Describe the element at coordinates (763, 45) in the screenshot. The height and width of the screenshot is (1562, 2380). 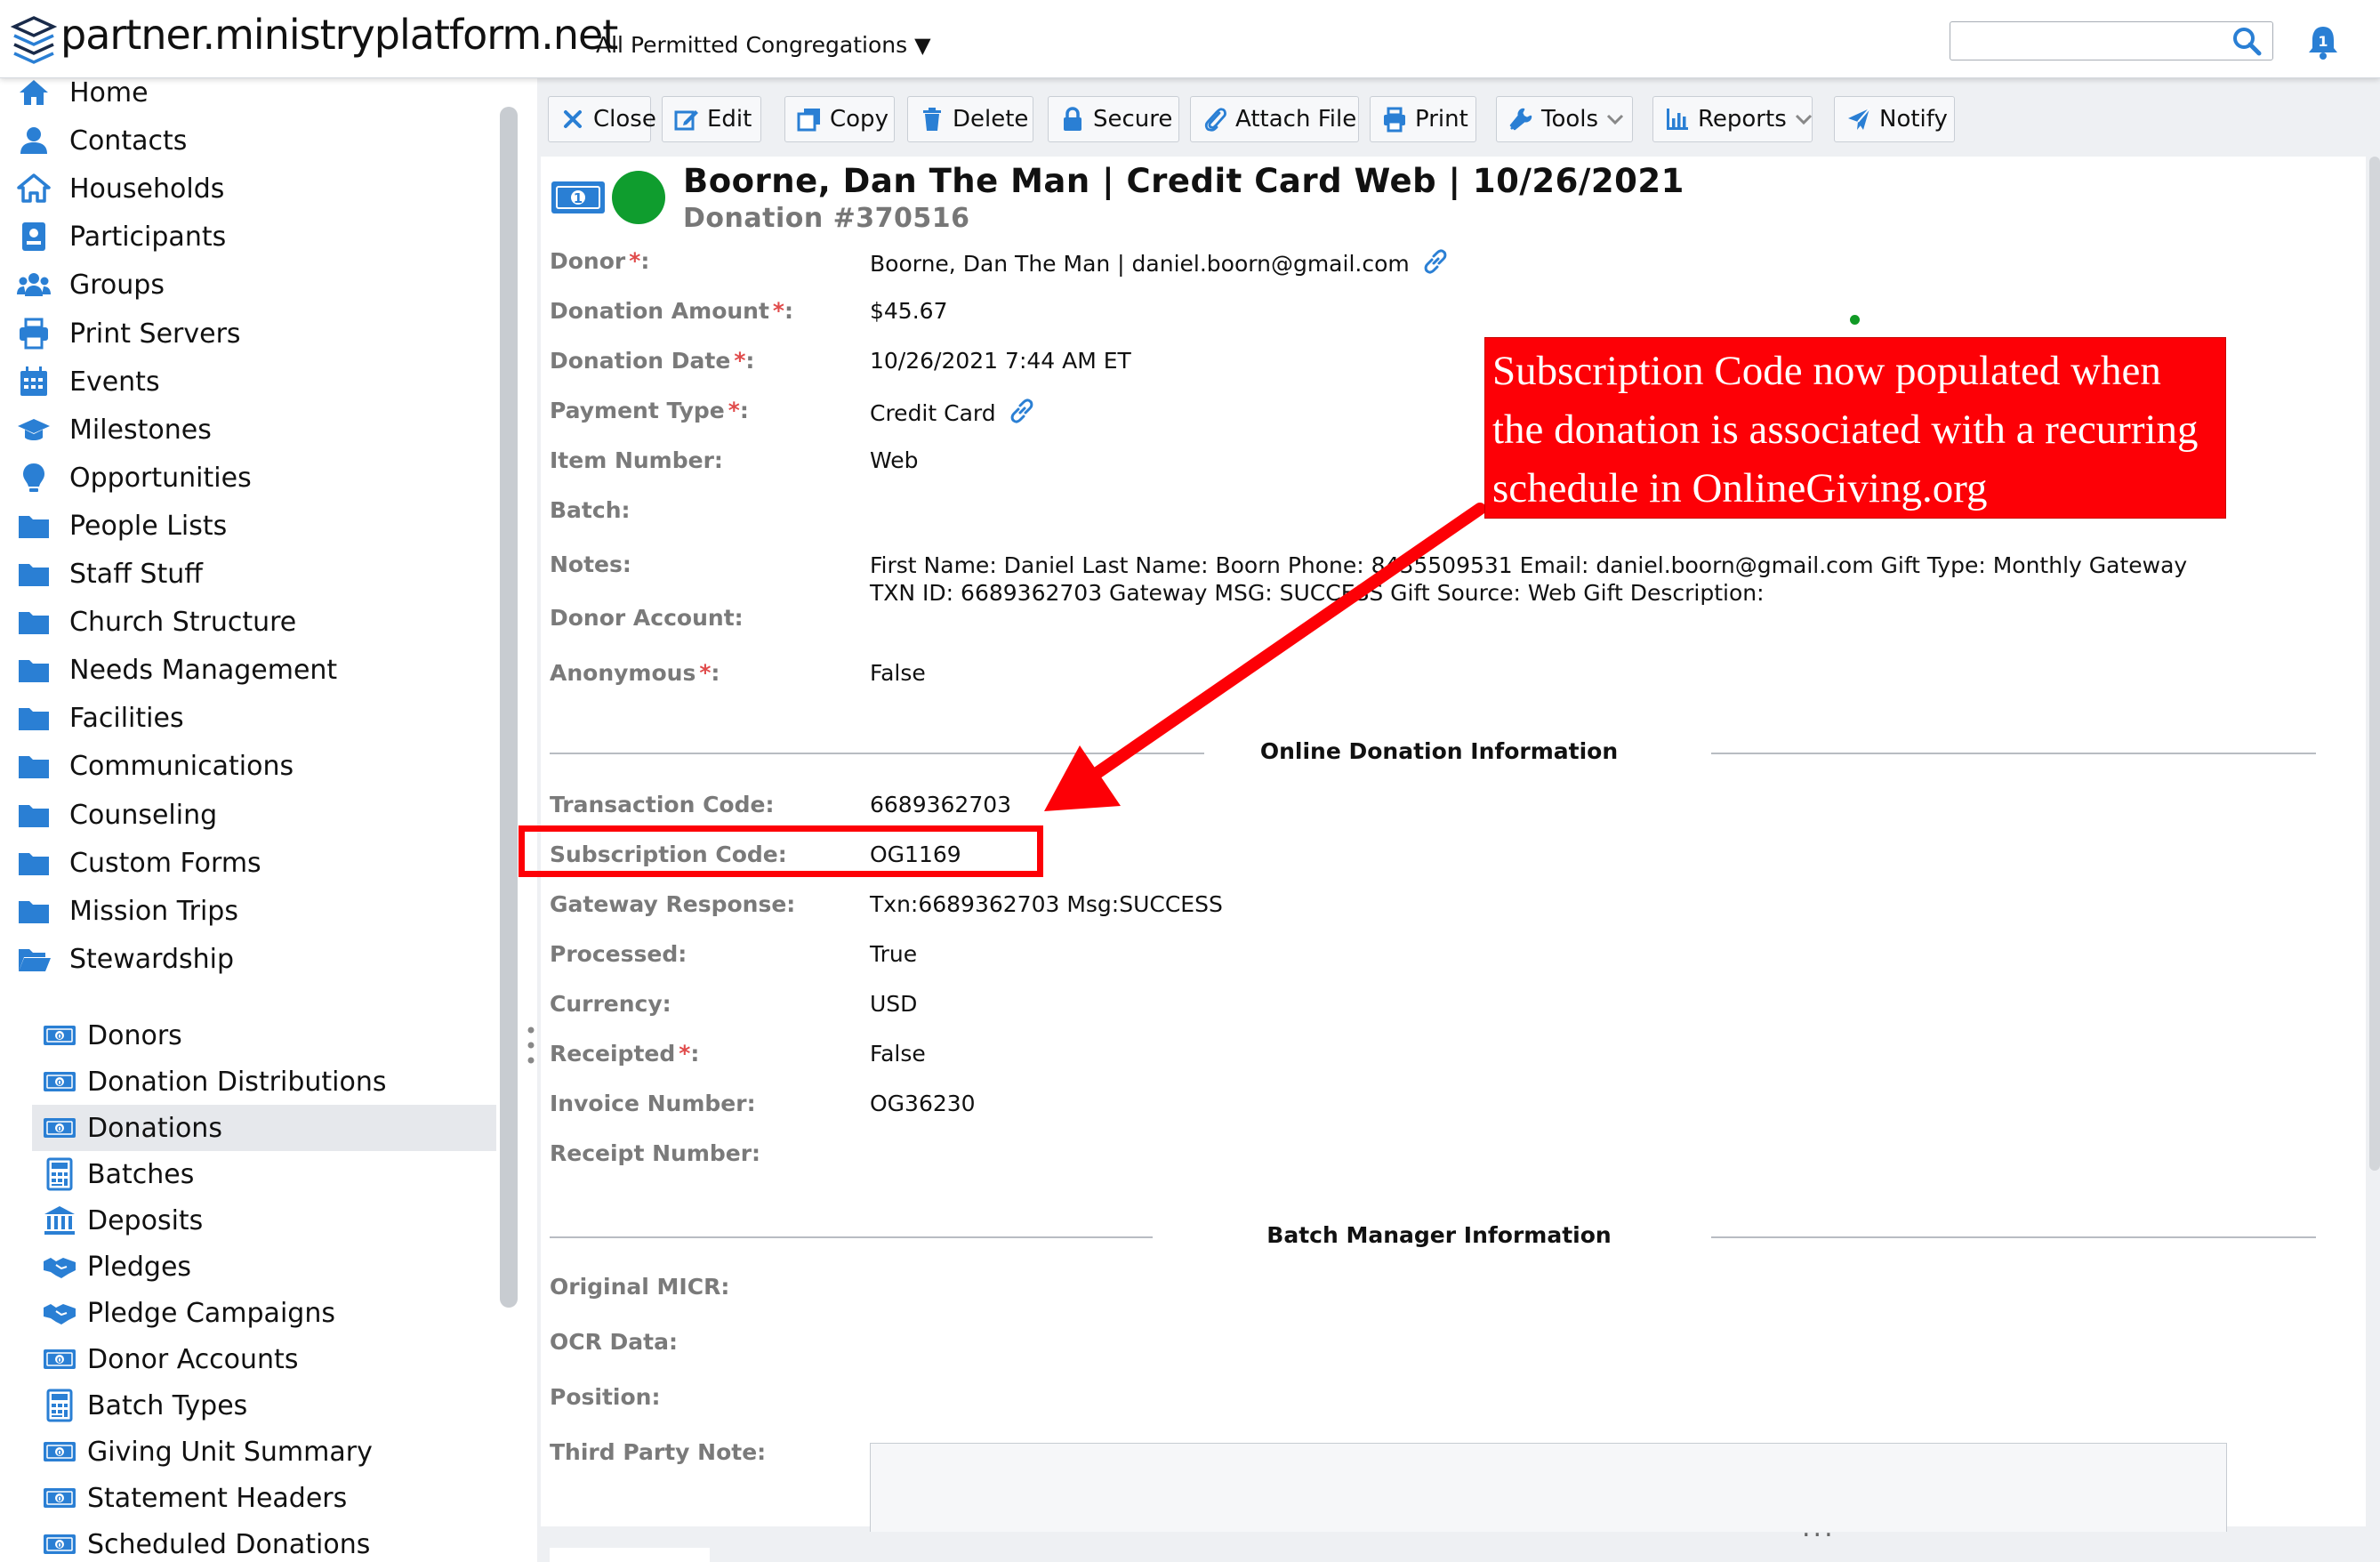
I see `congregation-selector: All Permitted Congregations ▼` at that location.